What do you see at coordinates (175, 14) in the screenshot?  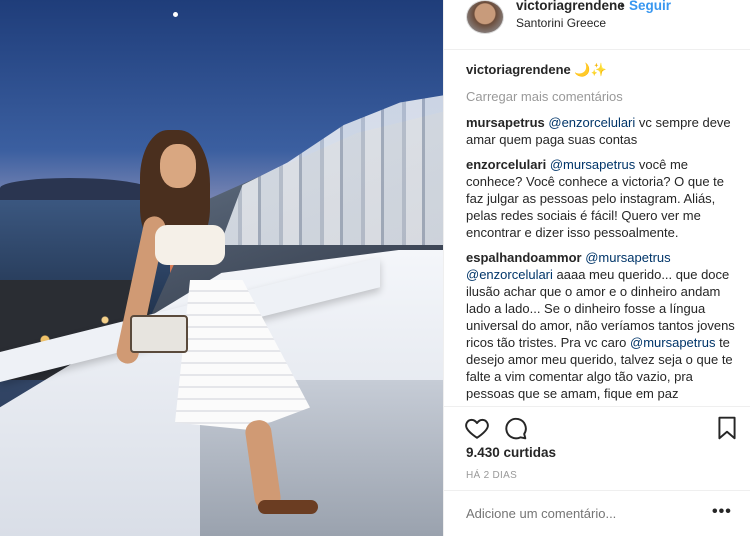 I see `moon` at bounding box center [175, 14].